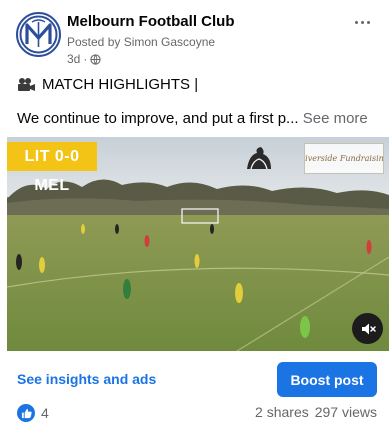 The width and height of the screenshot is (389, 430). Describe the element at coordinates (345, 412) in the screenshot. I see `views-count: 297 views` at that location.